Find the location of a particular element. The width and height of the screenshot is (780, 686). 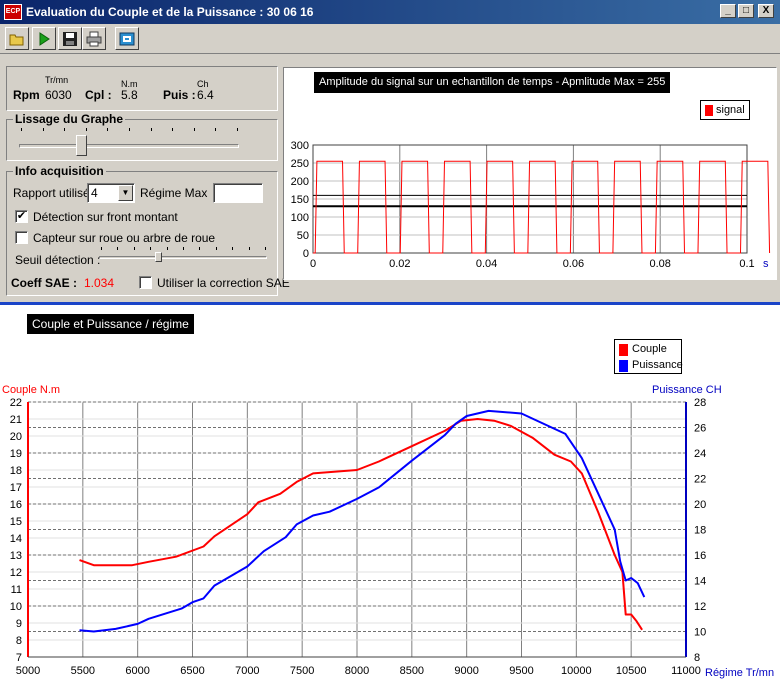

main-y2-tick-label: 12 is located at coordinates (700, 607).